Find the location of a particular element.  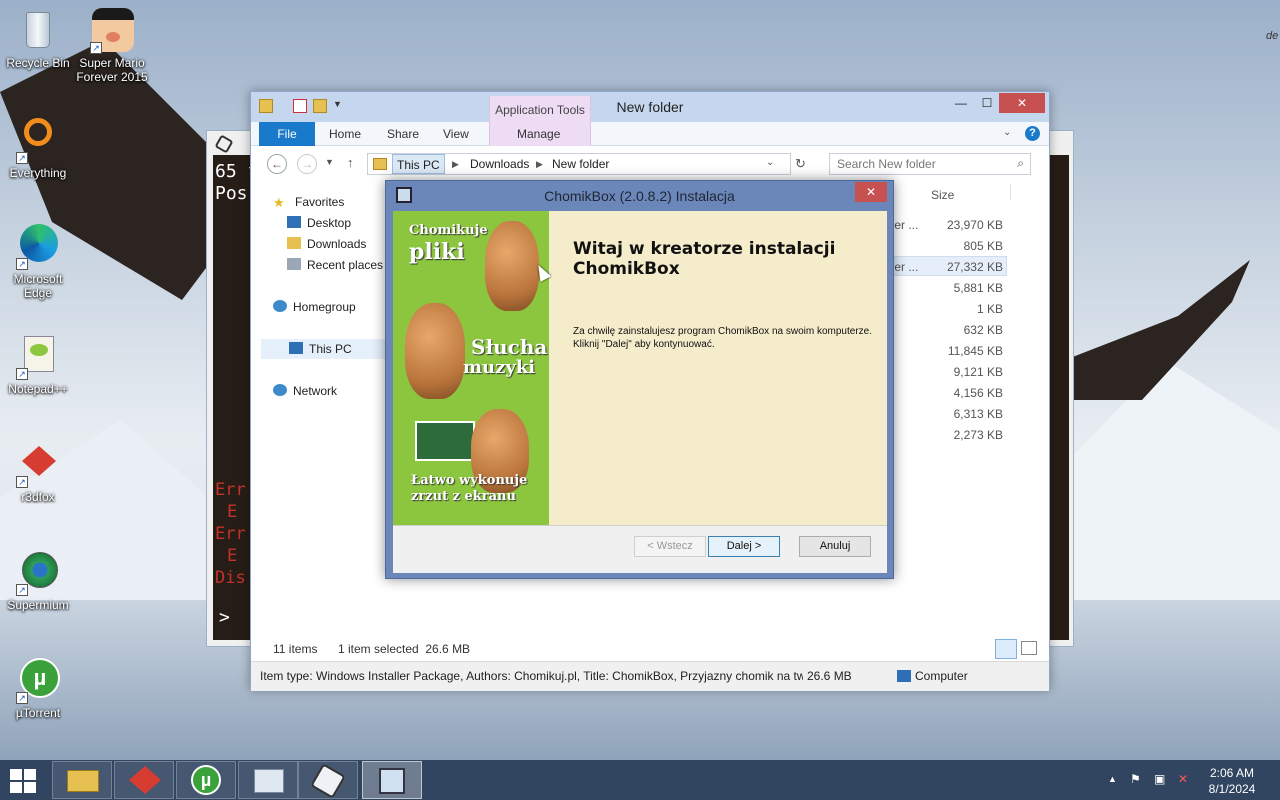

installer-titlebar: ChomikBox (2.0.8.2) Instalacja ✕ is located at coordinates (639, 196).